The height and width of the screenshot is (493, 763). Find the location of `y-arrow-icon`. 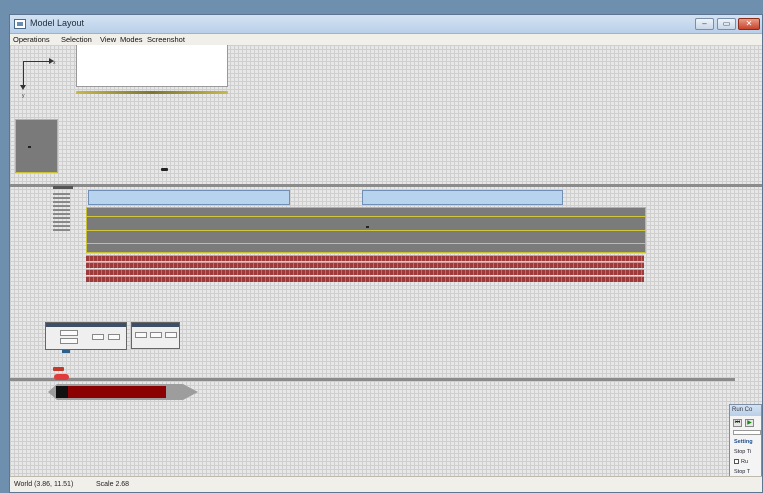

y-arrow-icon is located at coordinates (23, 87).